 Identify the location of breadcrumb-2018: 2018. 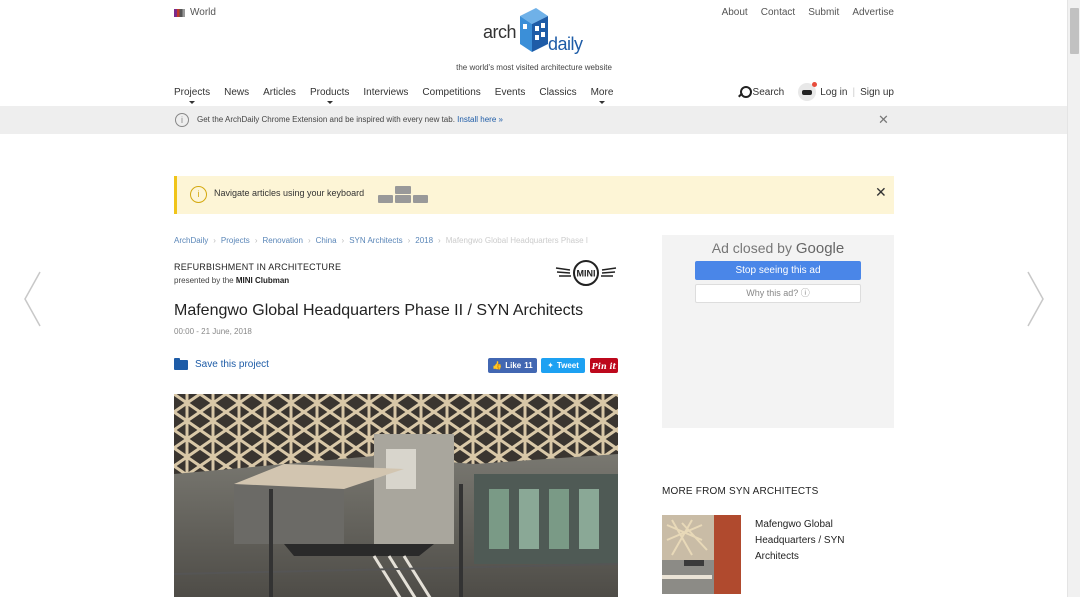
(424, 240).